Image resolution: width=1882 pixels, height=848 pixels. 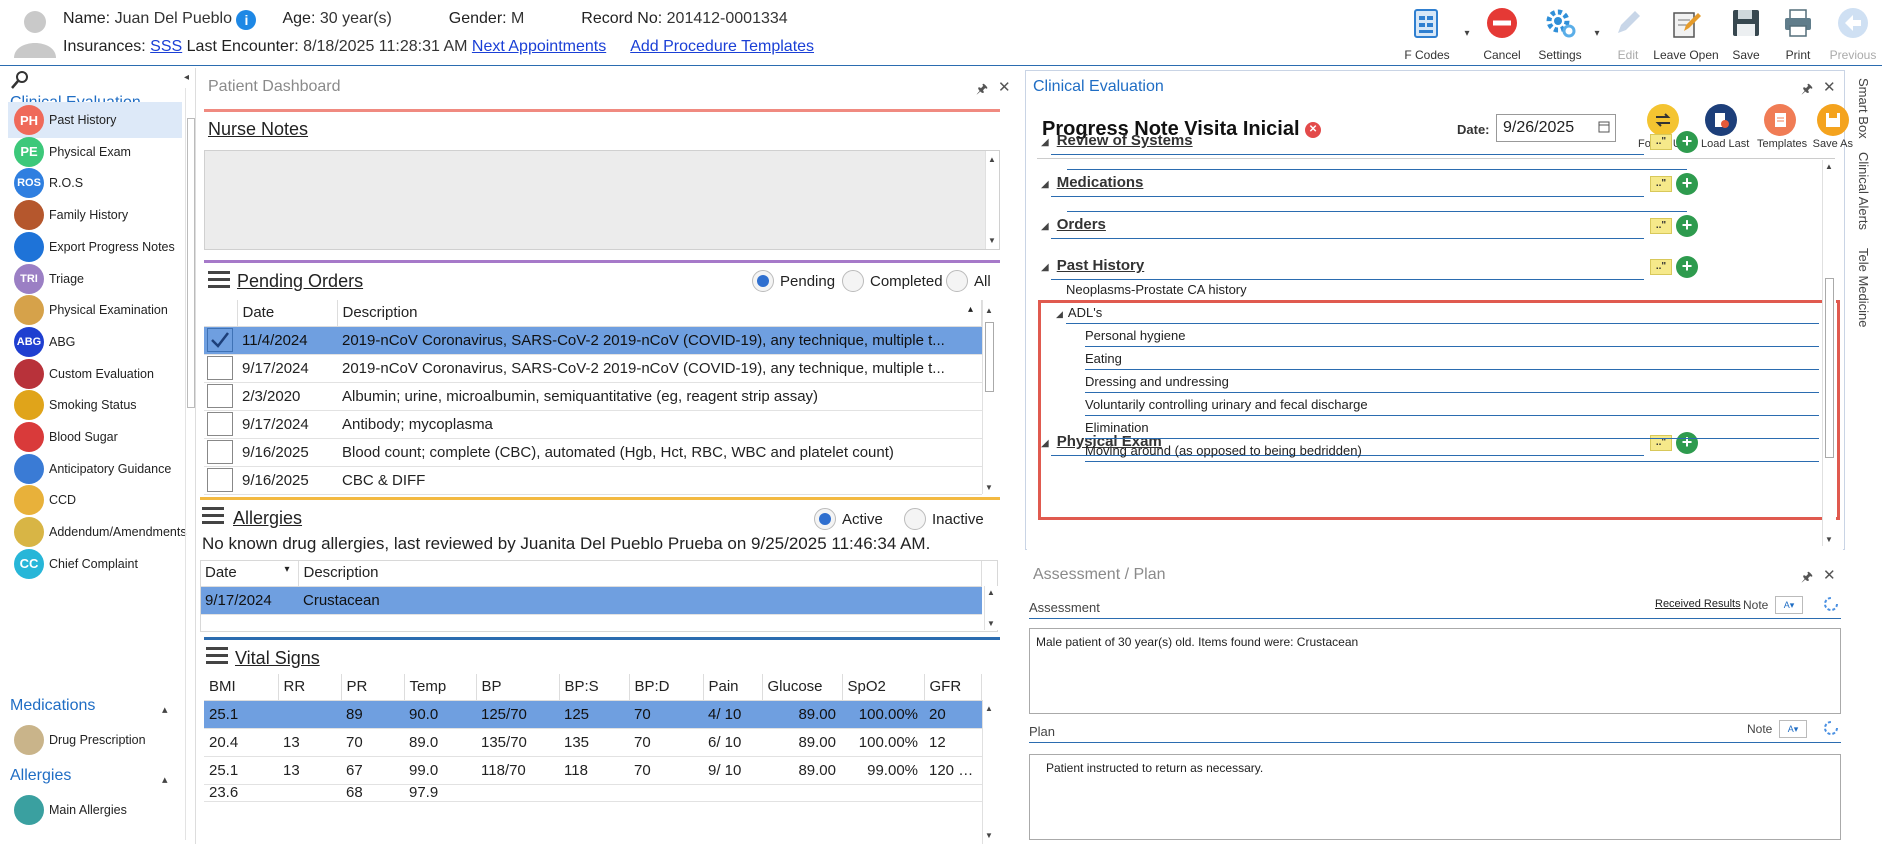 I want to click on sidebar-item: Family History, so click(x=95, y=215).